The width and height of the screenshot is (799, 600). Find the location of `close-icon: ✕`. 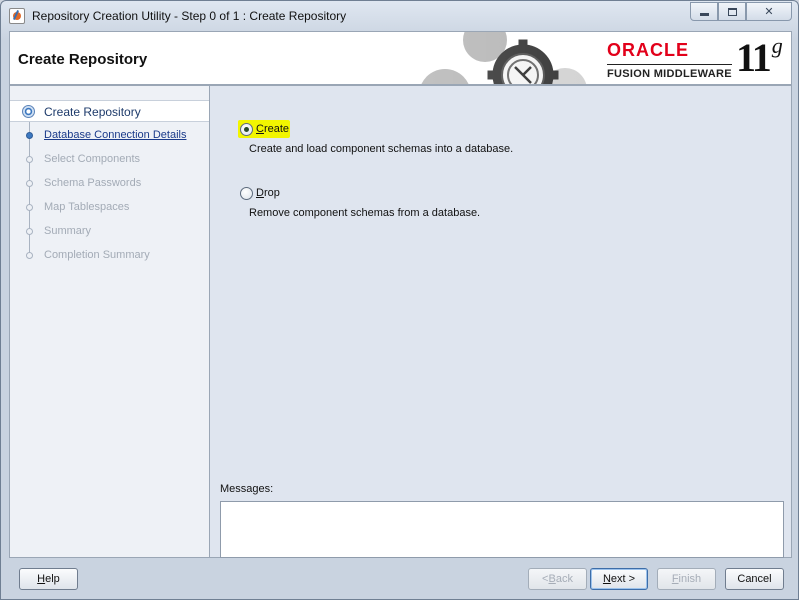

close-icon: ✕ is located at coordinates (769, 12).